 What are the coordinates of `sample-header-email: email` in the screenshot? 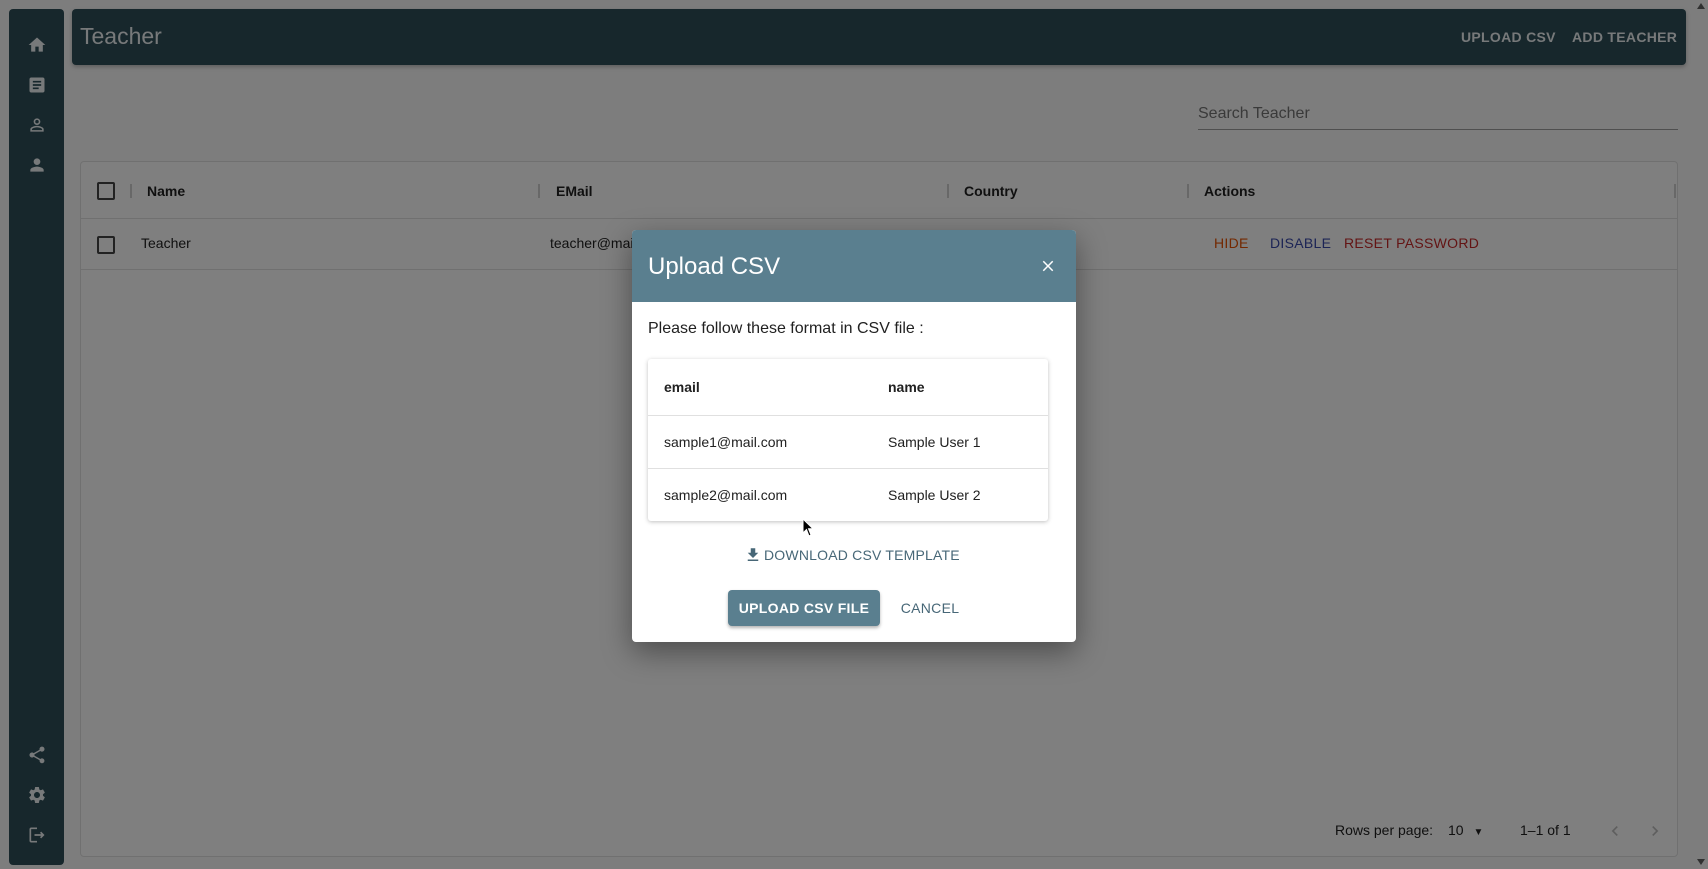 It's located at (682, 387).